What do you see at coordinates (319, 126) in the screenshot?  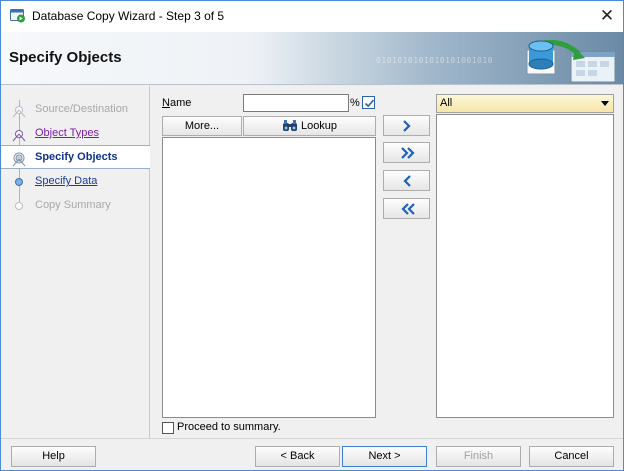 I see `lookup-button-label: Lookup` at bounding box center [319, 126].